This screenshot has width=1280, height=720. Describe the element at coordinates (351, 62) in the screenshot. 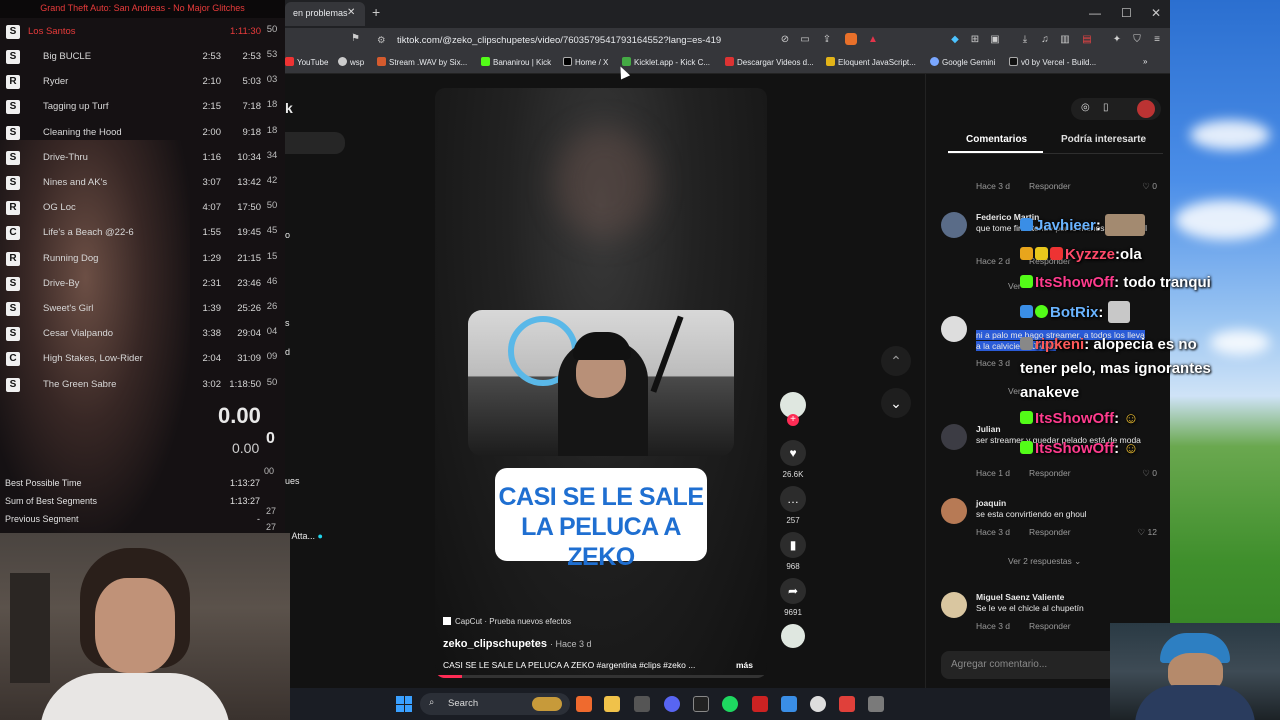

I see `bookmark-wsp: wsp` at that location.